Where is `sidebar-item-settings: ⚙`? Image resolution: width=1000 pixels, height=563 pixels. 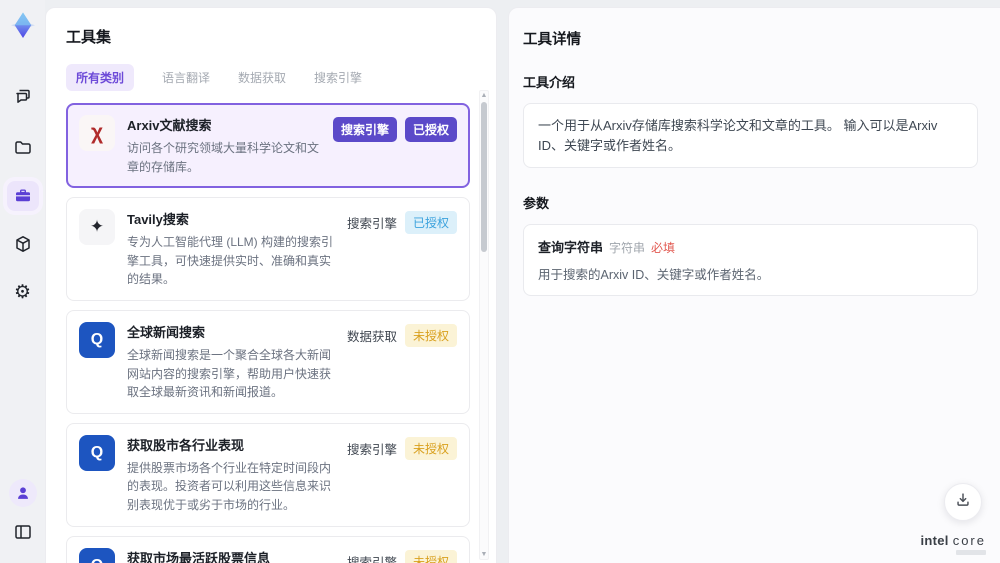 sidebar-item-settings: ⚙ is located at coordinates (23, 292).